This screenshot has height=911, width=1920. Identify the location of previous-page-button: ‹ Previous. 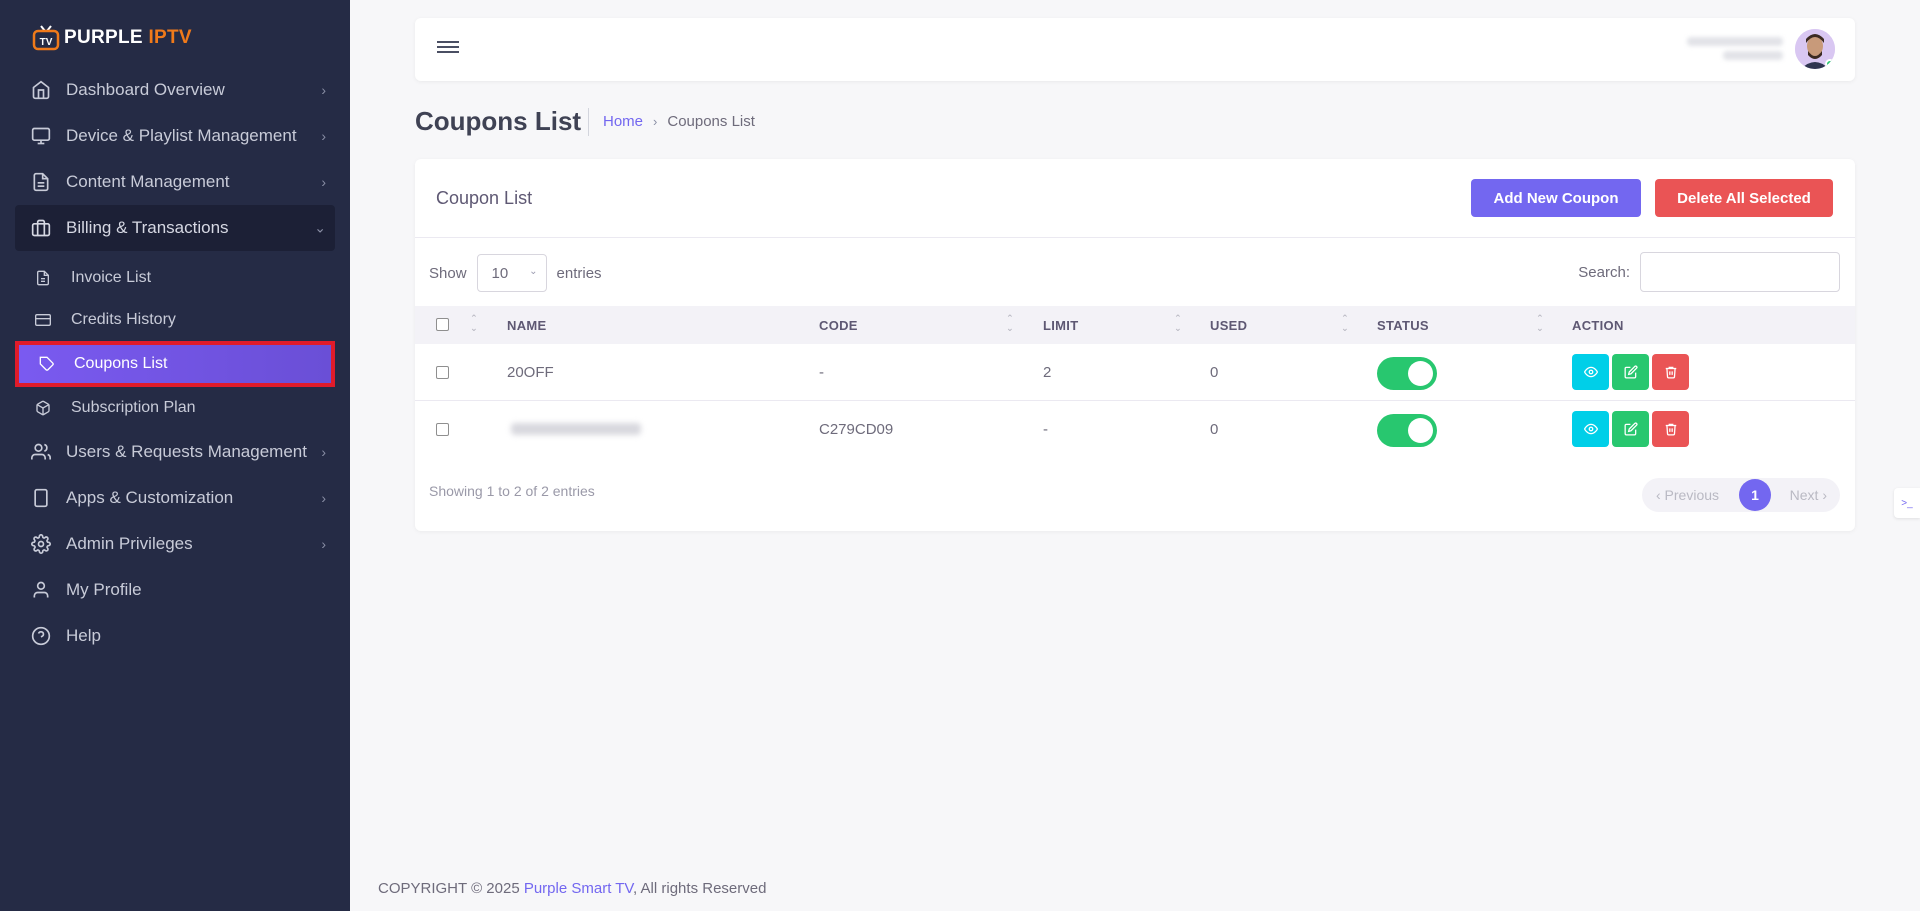
(1687, 495).